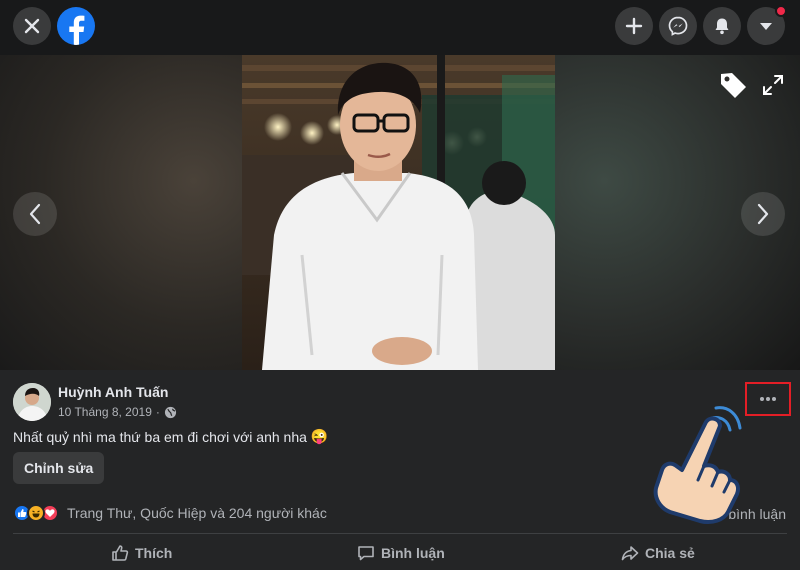 This screenshot has width=800, height=570. Describe the element at coordinates (105, 412) in the screenshot. I see `post-date: 10 Tháng 8, 2019` at that location.